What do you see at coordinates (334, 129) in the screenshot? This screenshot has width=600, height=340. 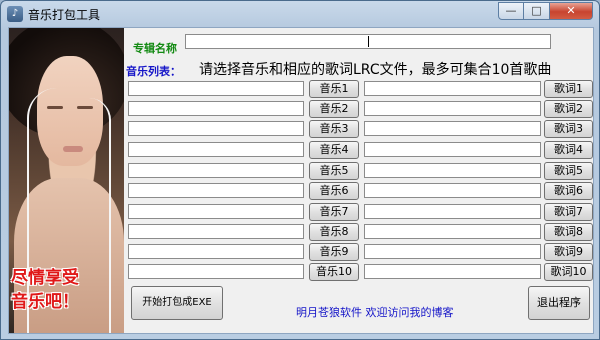 I see `music-browse-button-3: 音乐3` at bounding box center [334, 129].